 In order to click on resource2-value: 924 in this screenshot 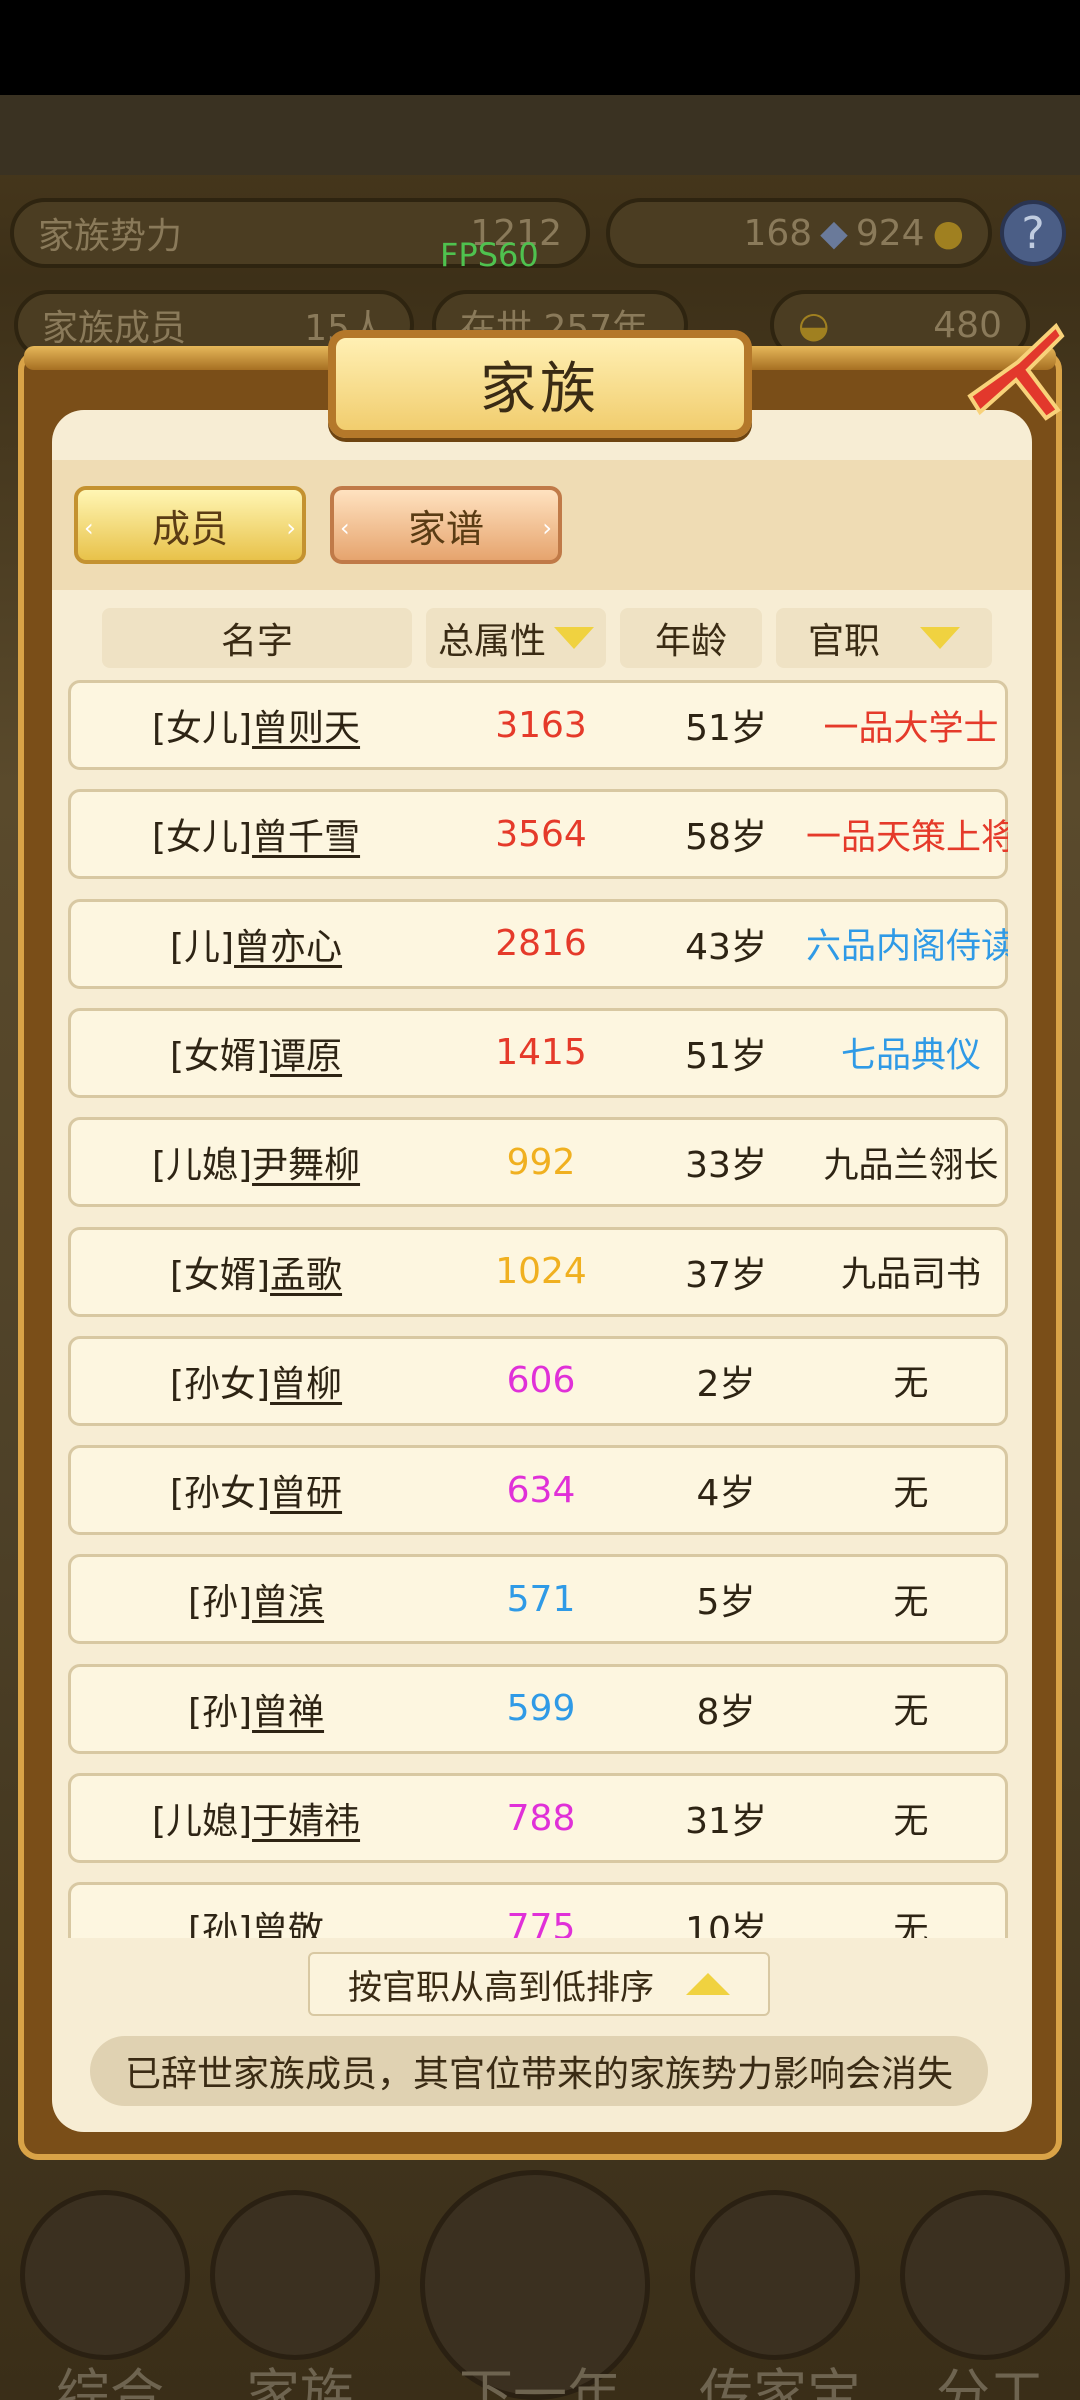, I will do `click(890, 233)`.